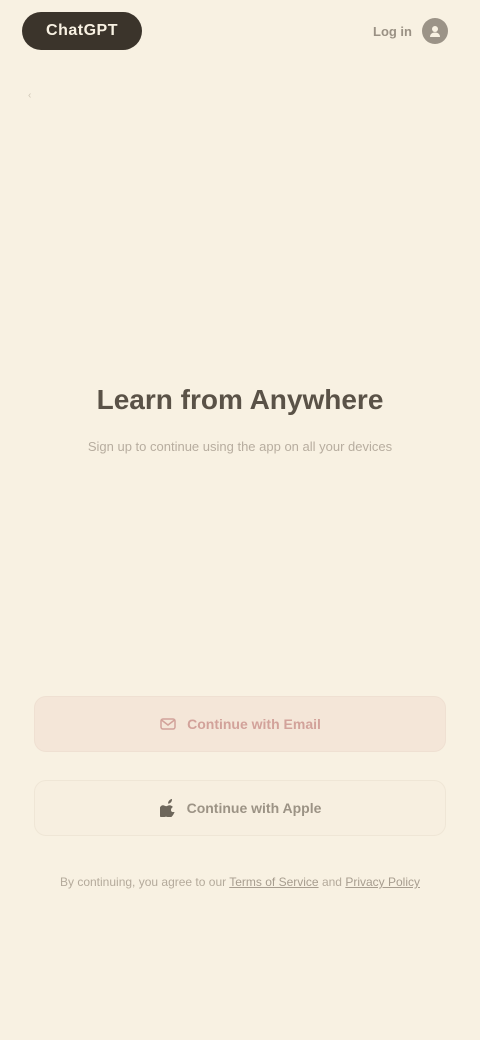 The width and height of the screenshot is (480, 1040). Describe the element at coordinates (36, 95) in the screenshot. I see `back-chevron-icon: ‹` at that location.